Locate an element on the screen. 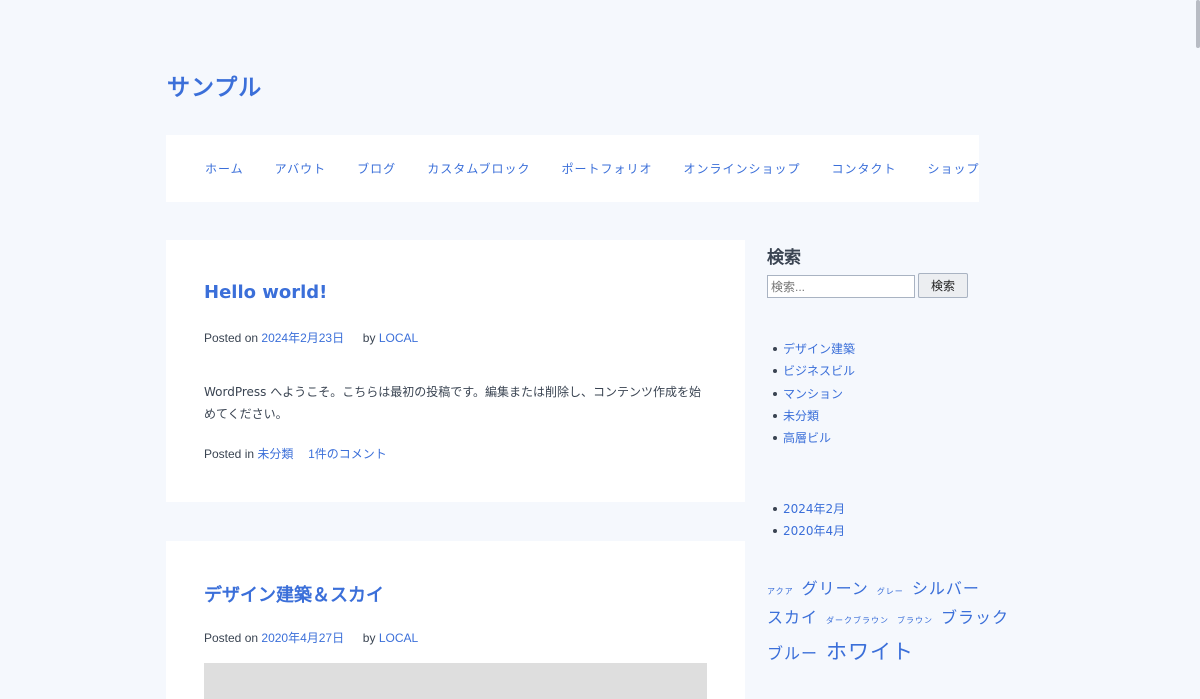  post-meta: Posted on 2024年2月23日 by LOCAL is located at coordinates (311, 337).